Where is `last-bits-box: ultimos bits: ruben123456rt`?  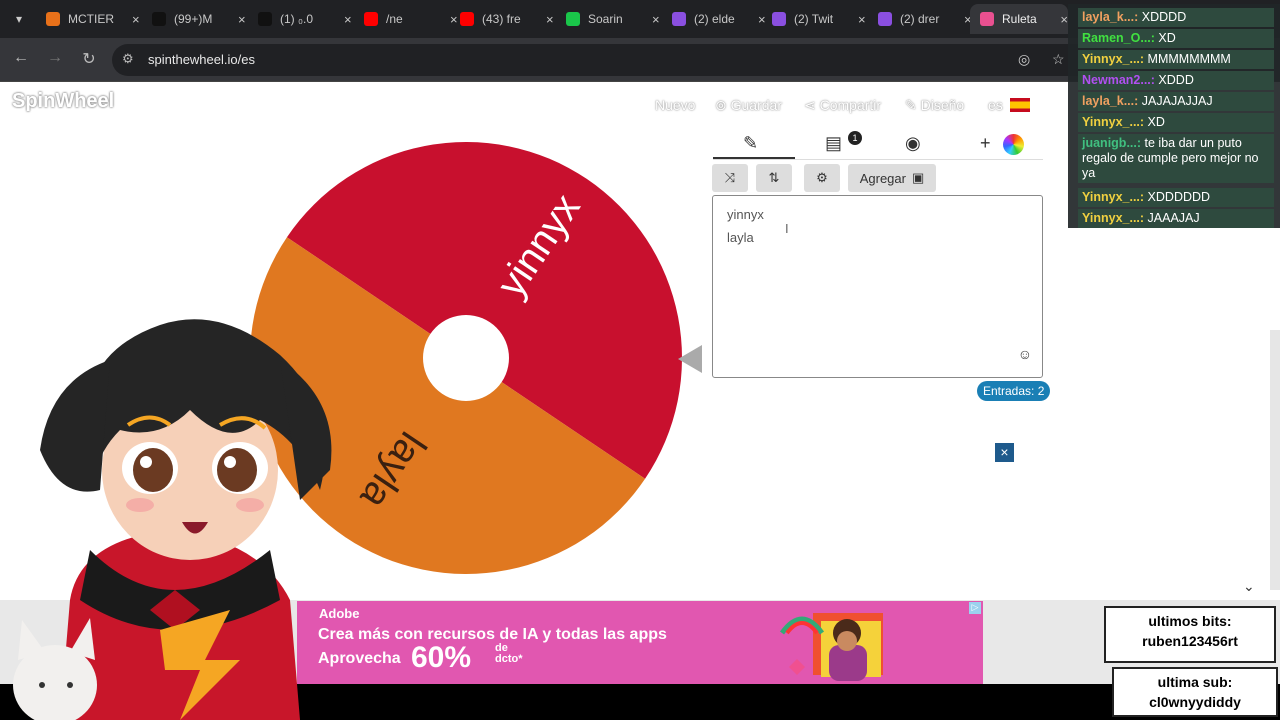 last-bits-box: ultimos bits: ruben123456rt is located at coordinates (1190, 634).